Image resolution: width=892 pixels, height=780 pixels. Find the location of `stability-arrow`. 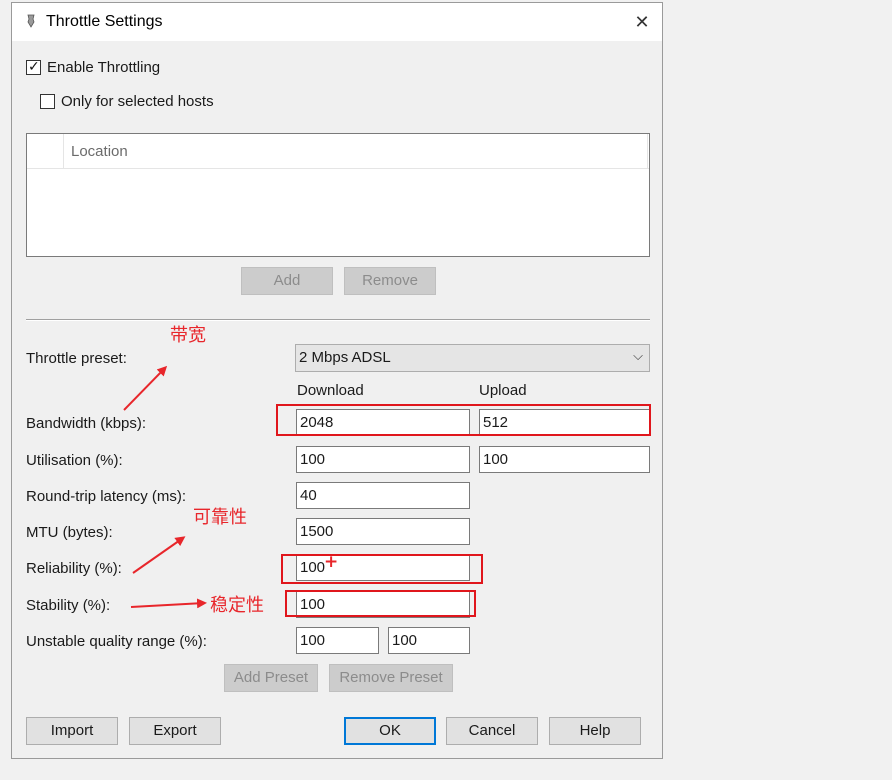

stability-arrow is located at coordinates (168, 603).